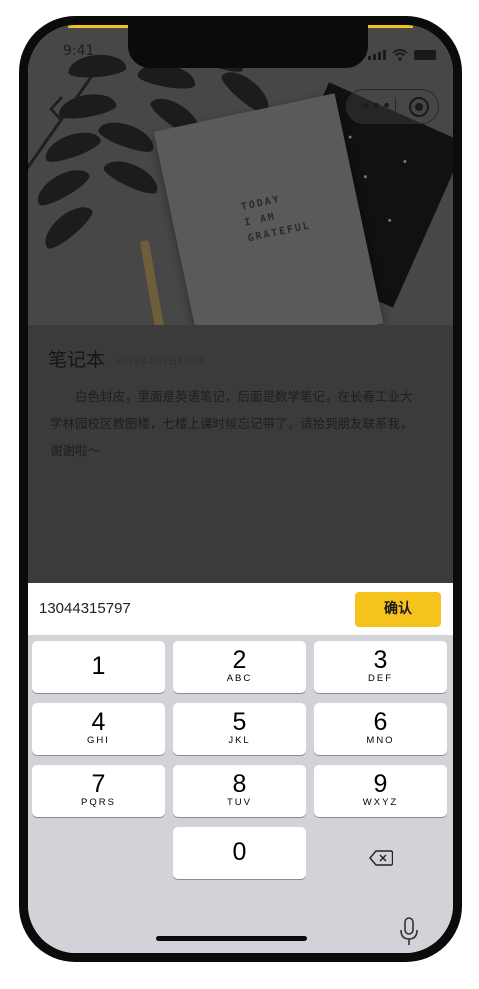  I want to click on key-1: 1, so click(98, 667).